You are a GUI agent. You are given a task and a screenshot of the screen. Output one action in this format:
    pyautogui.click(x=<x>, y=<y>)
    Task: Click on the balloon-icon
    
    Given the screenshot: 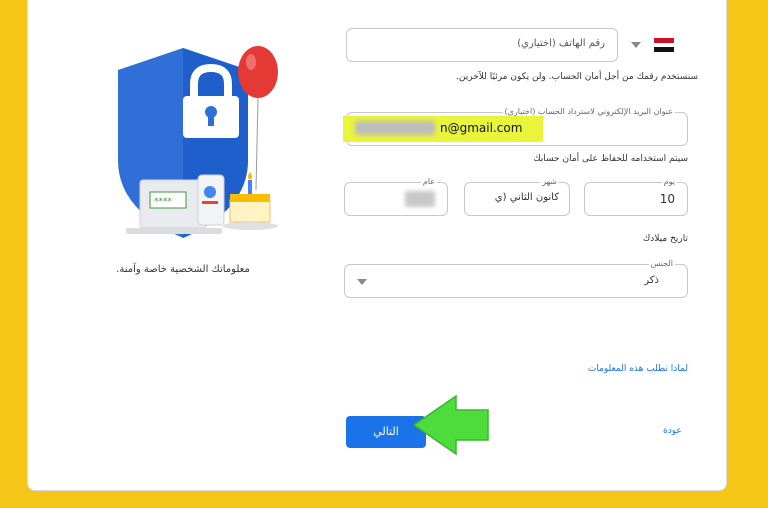 What is the action you would take?
    pyautogui.click(x=258, y=72)
    